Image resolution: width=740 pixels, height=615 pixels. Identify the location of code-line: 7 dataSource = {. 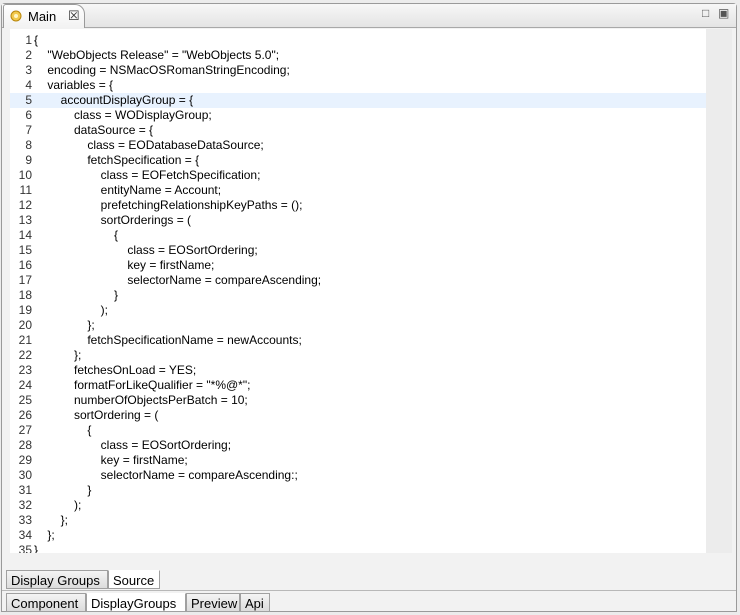
(358, 130).